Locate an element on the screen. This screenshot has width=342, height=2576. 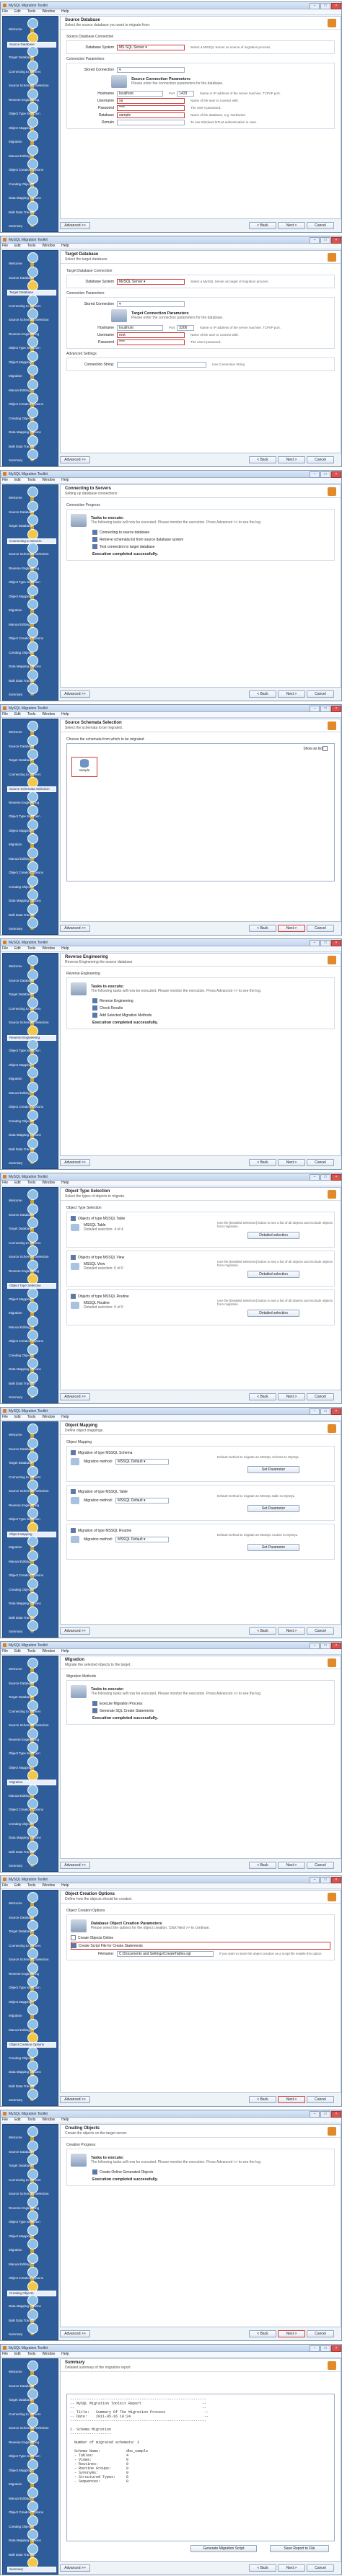
option-checkbox is located at coordinates (73, 1938).